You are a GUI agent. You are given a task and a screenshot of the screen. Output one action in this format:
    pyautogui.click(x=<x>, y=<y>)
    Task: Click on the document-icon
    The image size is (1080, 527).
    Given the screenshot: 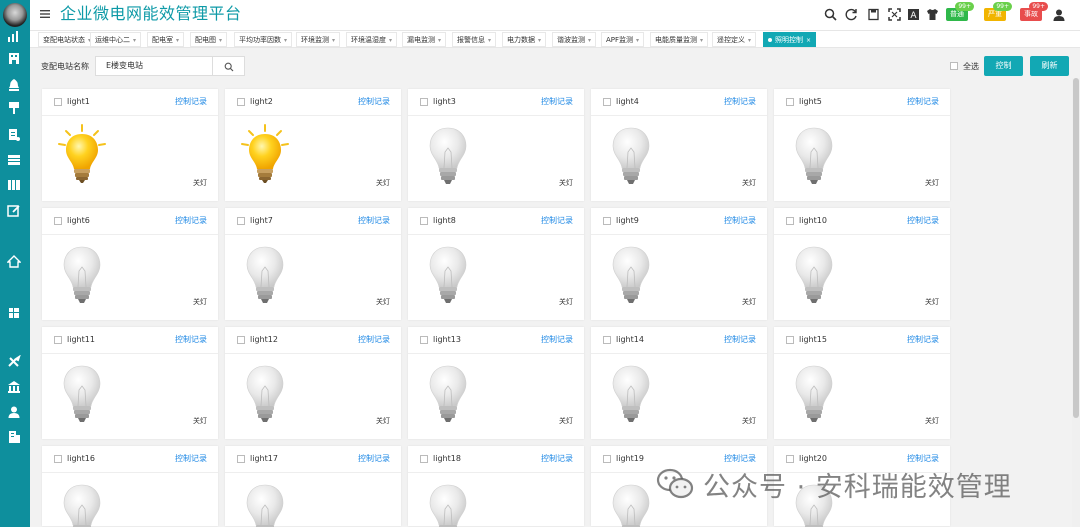 What is the action you would take?
    pyautogui.click(x=14, y=135)
    